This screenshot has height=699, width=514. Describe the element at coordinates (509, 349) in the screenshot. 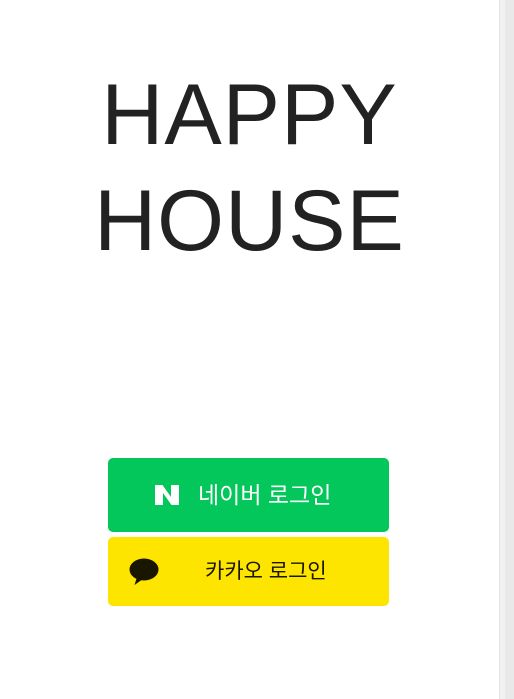

I see `scrollbar-thumb` at that location.